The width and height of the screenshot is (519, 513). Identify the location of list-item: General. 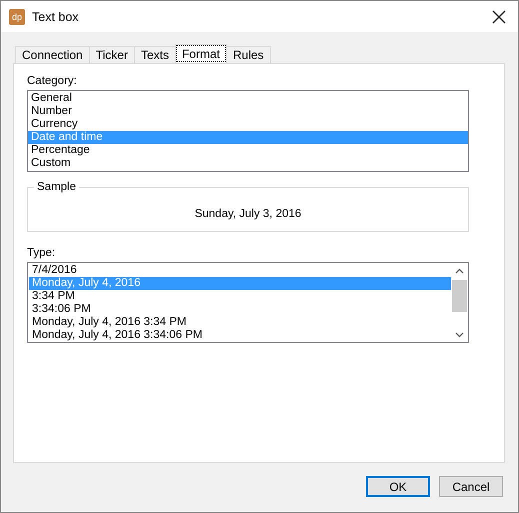
(248, 98).